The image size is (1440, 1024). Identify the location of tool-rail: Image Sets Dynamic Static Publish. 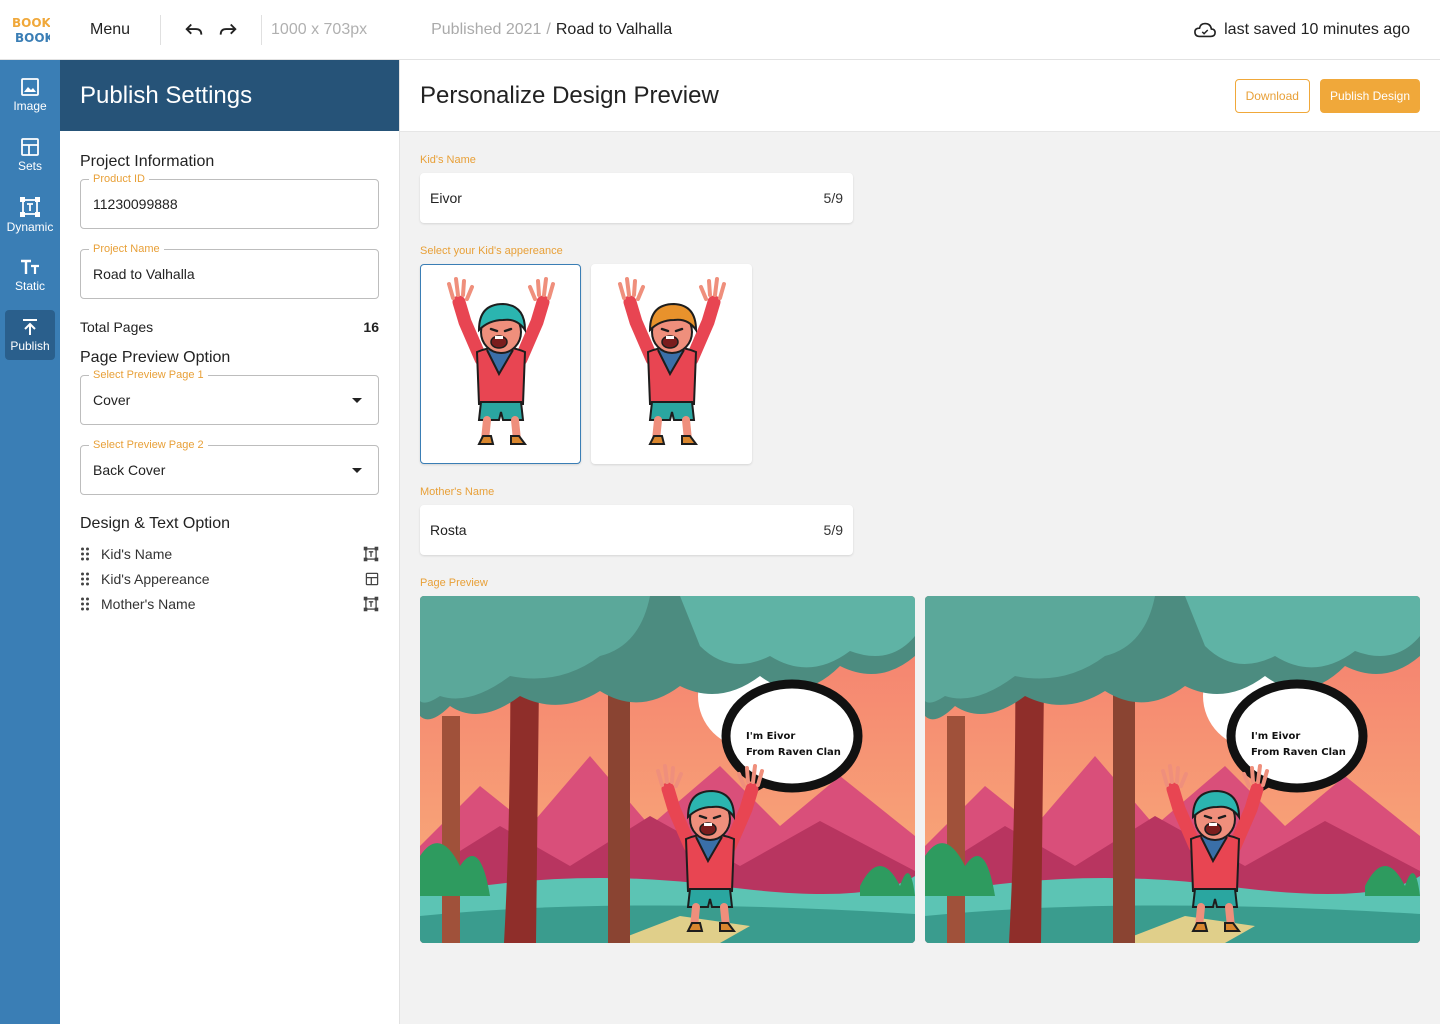
(30, 542).